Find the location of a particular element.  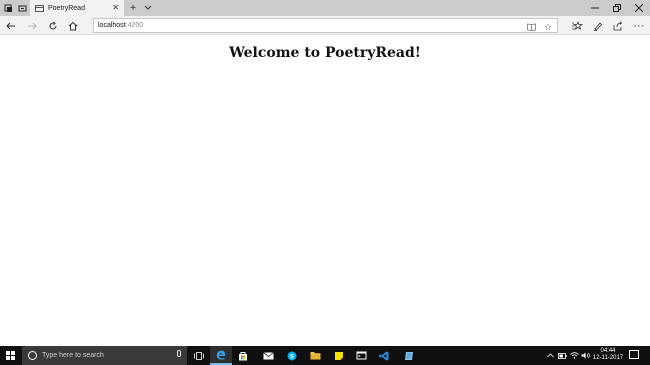

notepad-app-icon is located at coordinates (409, 355).